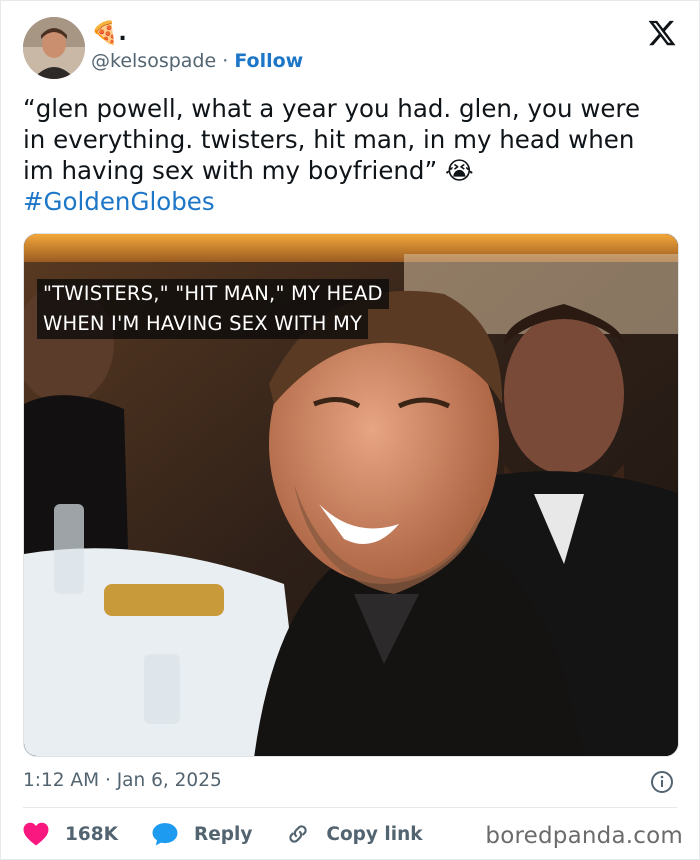  I want to click on like-button: 168K, so click(70, 834).